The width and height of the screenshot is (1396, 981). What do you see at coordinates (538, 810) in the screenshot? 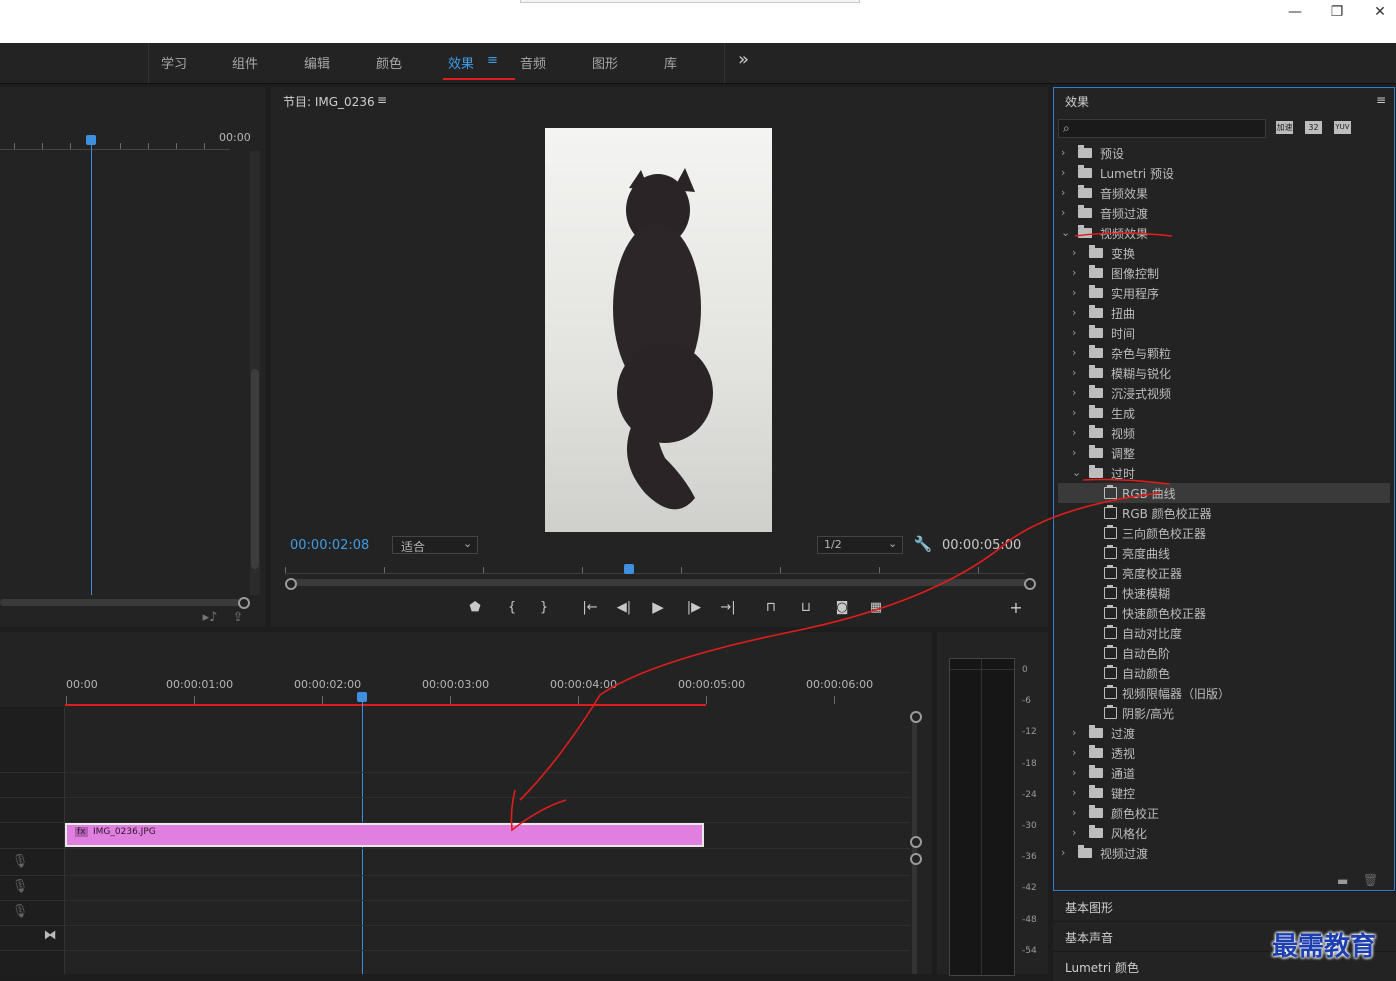
I see `annotation-arrowhead` at bounding box center [538, 810].